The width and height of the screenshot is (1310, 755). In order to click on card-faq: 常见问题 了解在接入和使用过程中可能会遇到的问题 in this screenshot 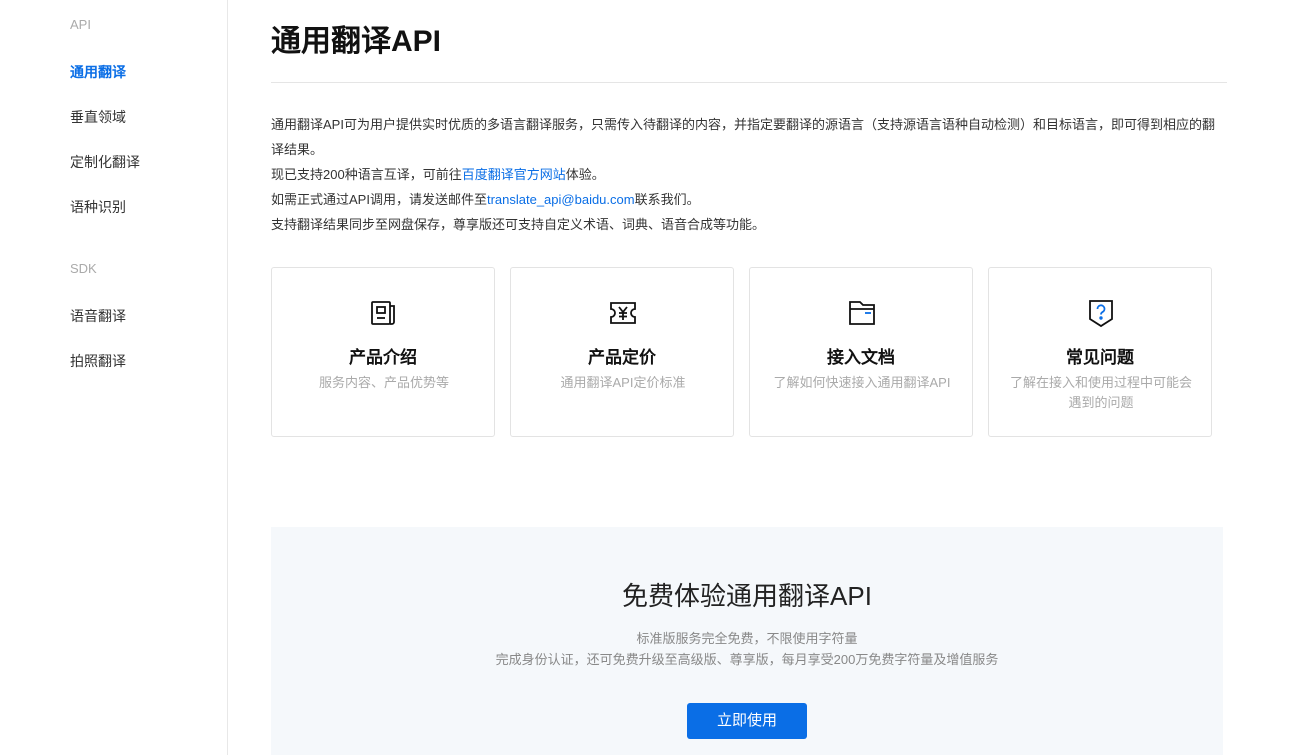, I will do `click(1100, 352)`.